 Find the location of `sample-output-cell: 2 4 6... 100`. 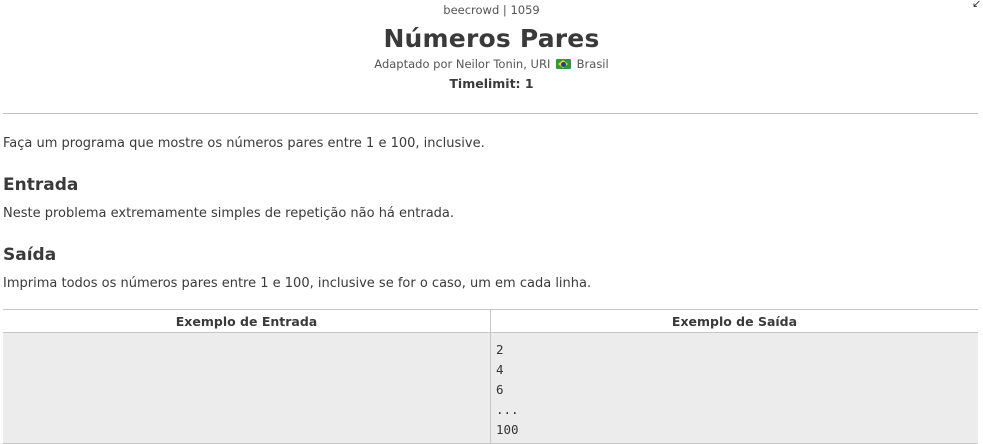

sample-output-cell: 2 4 6... 100 is located at coordinates (734, 388).